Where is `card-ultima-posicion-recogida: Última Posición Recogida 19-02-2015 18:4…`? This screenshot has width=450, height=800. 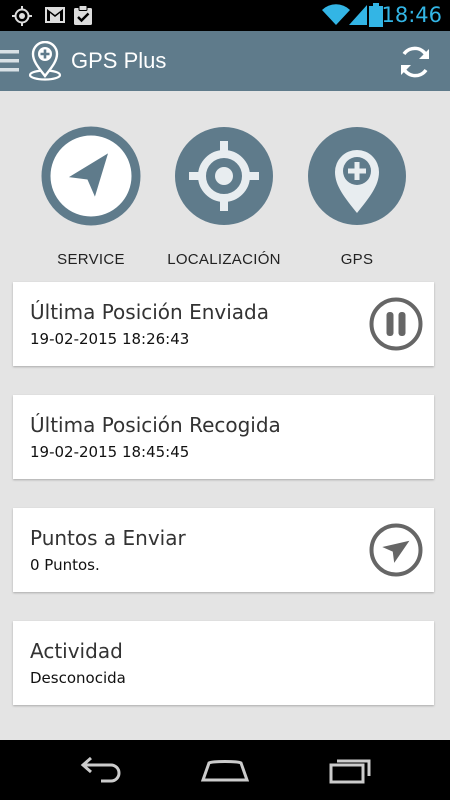 card-ultima-posicion-recogida: Última Posición Recogida 19-02-2015 18:4… is located at coordinates (223, 437).